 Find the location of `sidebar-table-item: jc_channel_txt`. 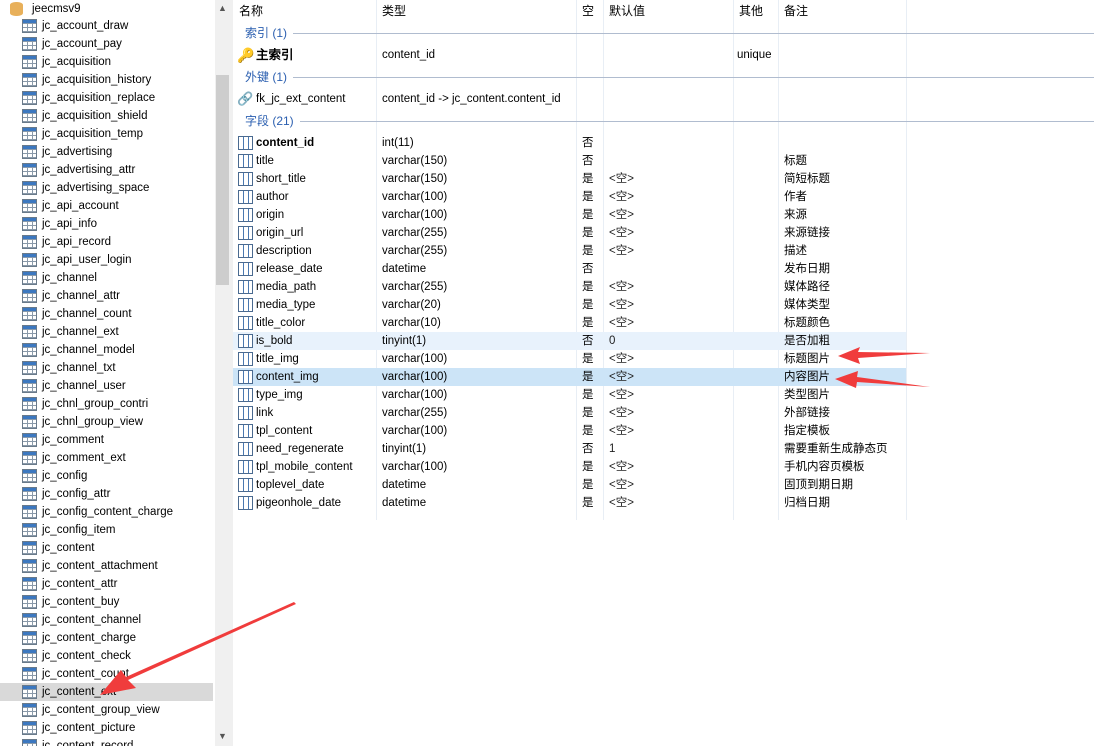

sidebar-table-item: jc_channel_txt is located at coordinates (106, 368).